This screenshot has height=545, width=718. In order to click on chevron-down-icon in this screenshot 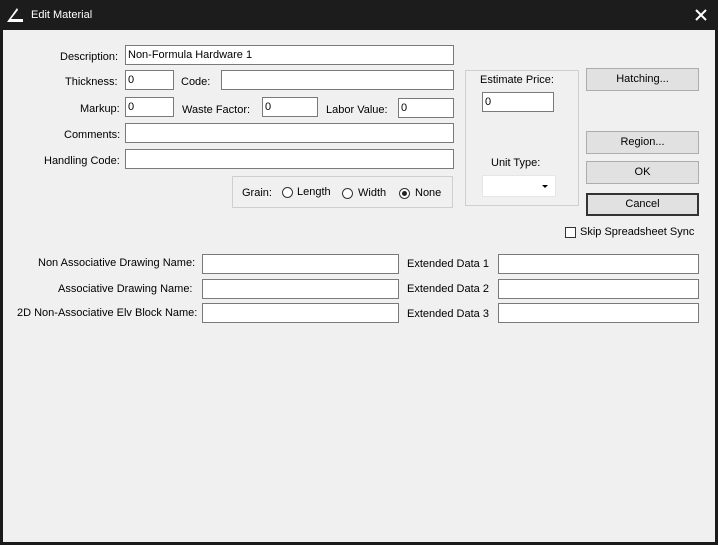, I will do `click(545, 186)`.